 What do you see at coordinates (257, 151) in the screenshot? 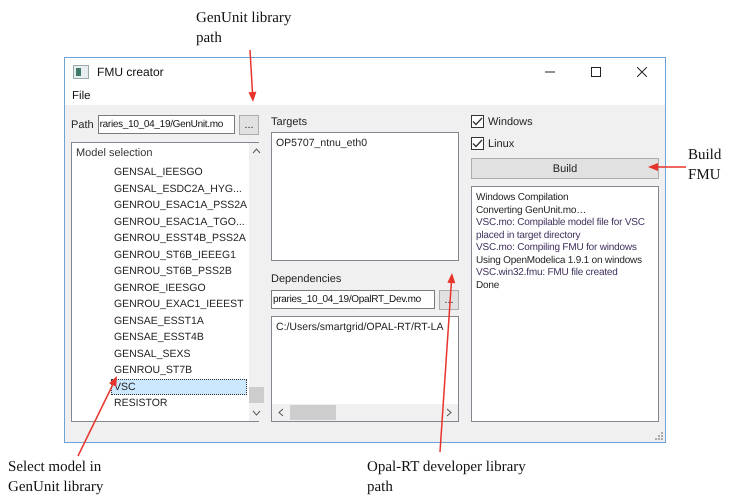
I see `caret-up-icon` at bounding box center [257, 151].